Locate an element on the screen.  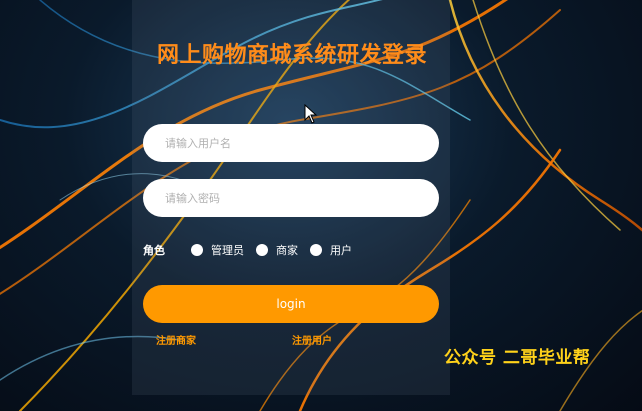
mouse-cursor-icon is located at coordinates (311, 114).